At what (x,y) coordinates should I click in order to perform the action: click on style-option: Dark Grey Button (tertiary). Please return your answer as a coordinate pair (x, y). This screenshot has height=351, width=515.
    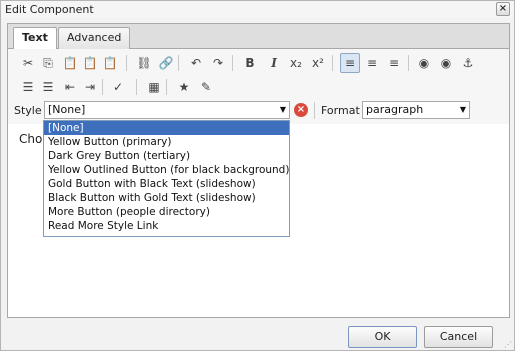
    Looking at the image, I should click on (166, 156).